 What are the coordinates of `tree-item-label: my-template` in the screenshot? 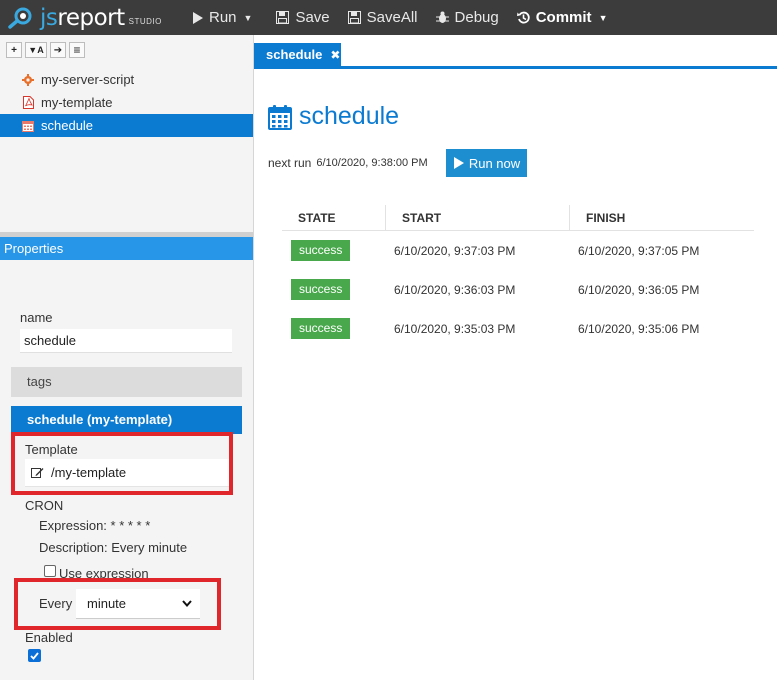 It's located at (77, 102).